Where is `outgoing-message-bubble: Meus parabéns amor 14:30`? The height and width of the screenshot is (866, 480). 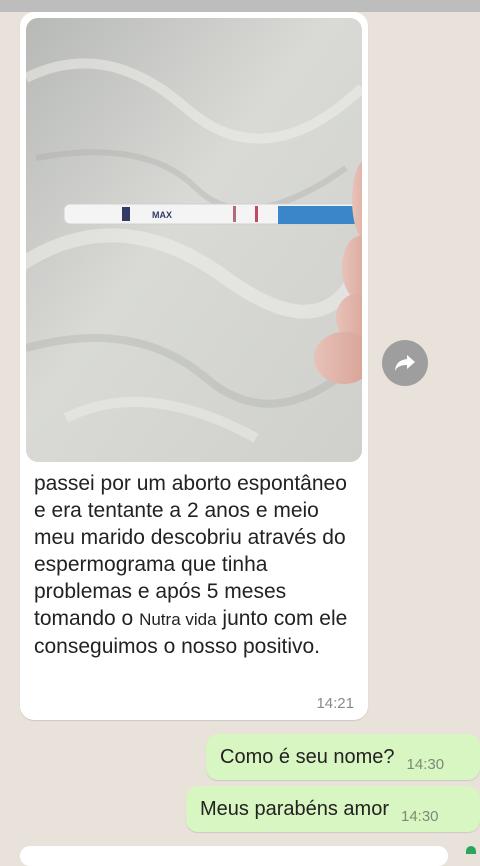
outgoing-message-bubble: Meus parabéns amor 14:30 is located at coordinates (333, 809).